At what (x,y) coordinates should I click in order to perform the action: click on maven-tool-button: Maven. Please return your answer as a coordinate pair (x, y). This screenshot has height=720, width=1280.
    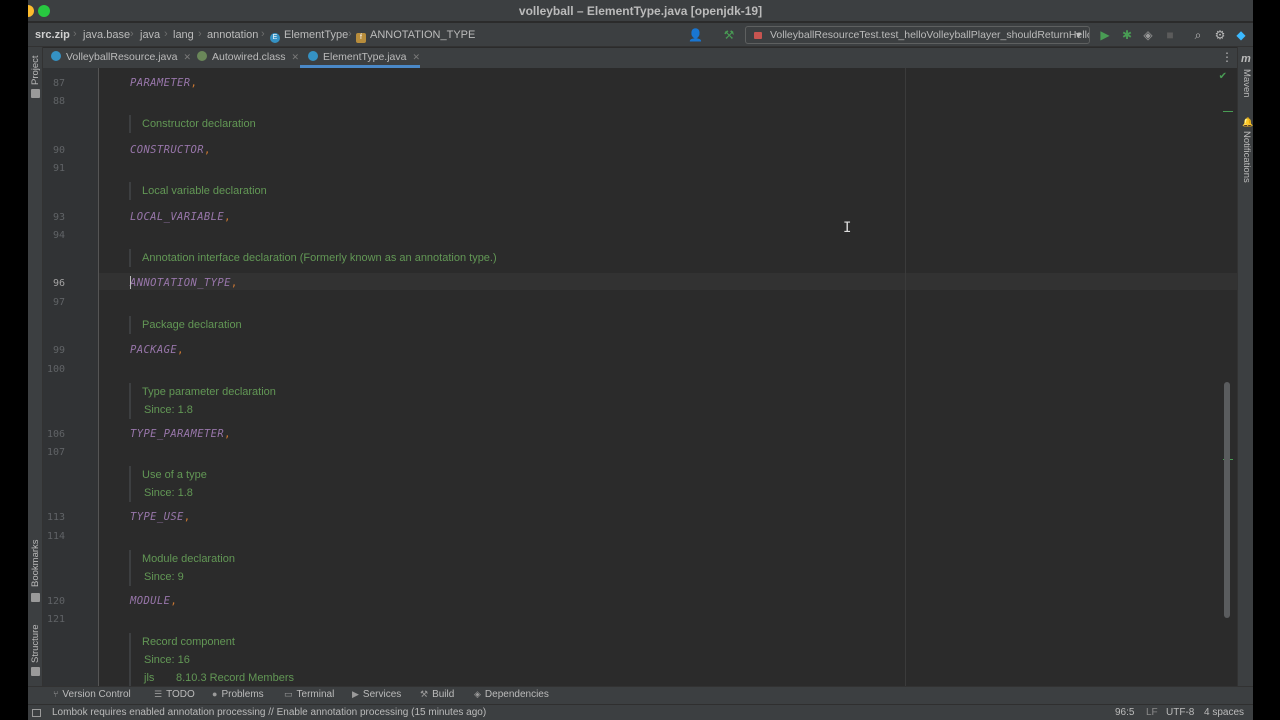
    Looking at the image, I should click on (1246, 83).